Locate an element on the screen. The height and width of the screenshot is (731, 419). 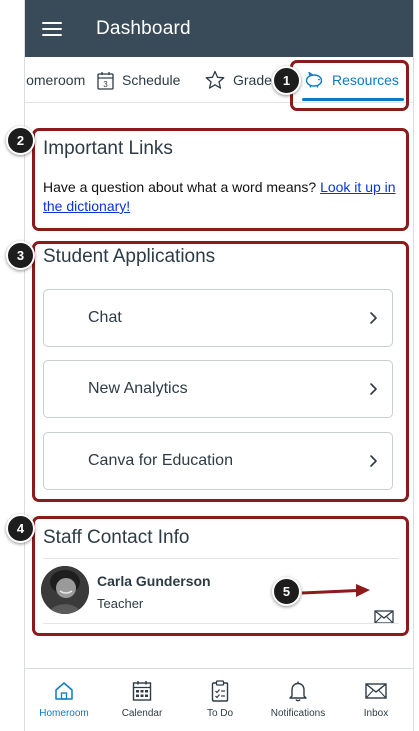
callout-badge-1: 1 is located at coordinates (286, 80).